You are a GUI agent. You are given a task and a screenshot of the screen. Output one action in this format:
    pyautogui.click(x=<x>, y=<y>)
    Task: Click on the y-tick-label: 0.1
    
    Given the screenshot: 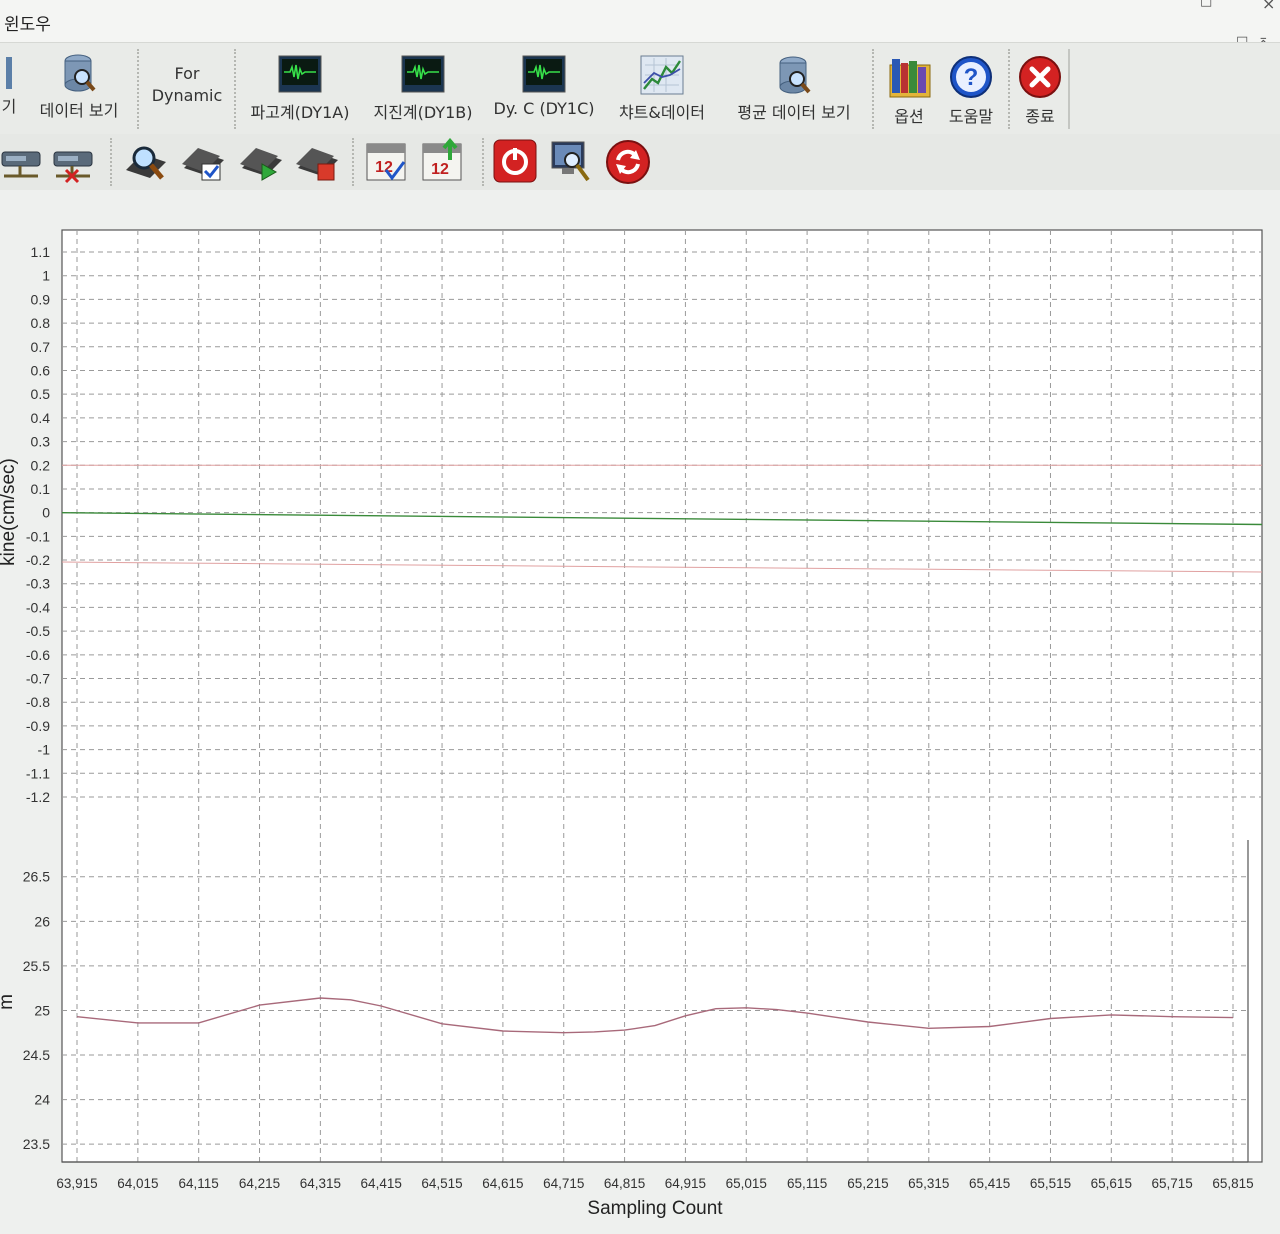 What is the action you would take?
    pyautogui.click(x=41, y=489)
    